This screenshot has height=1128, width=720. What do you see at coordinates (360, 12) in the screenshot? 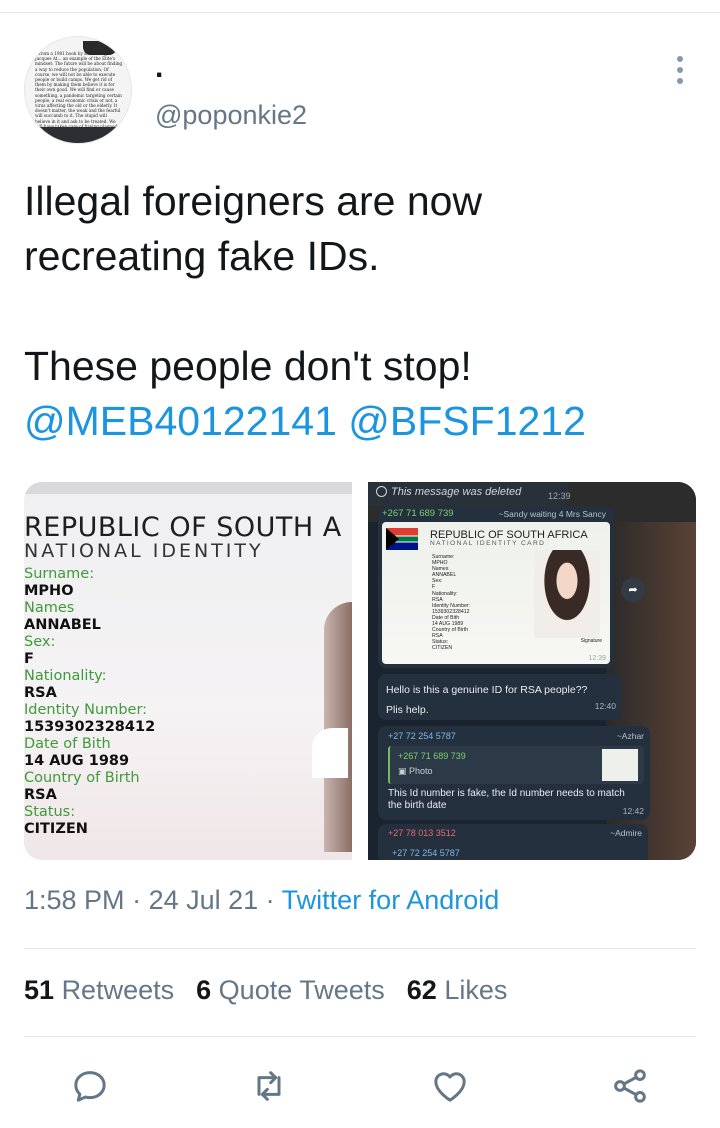
I see `top-divider` at bounding box center [360, 12].